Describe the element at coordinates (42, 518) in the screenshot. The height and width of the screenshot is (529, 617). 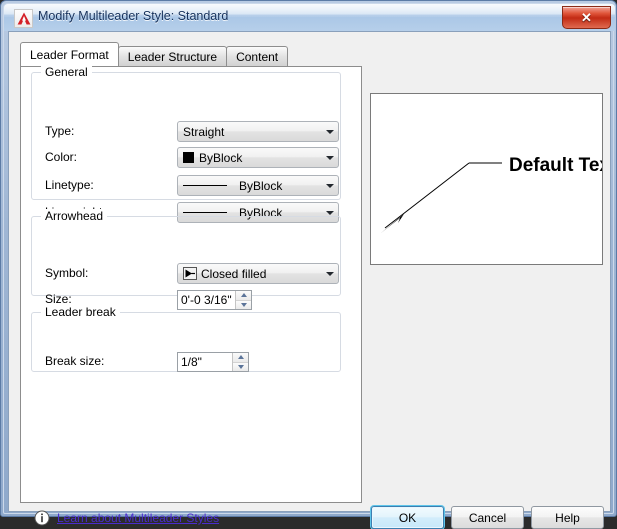
I see `info-icon` at that location.